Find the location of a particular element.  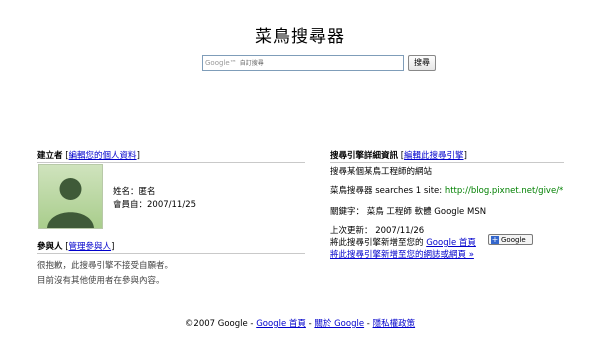

search-input: Google™ 自訂搜尋 is located at coordinates (303, 63).